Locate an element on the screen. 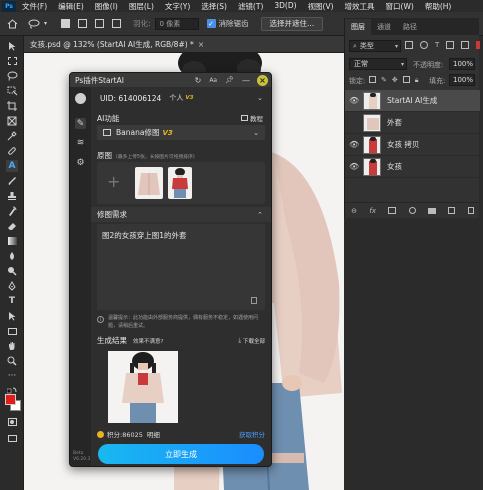 Image resolution: width=483 pixels, height=490 pixels. lock-all-icon: 🔒︎ is located at coordinates (417, 80).